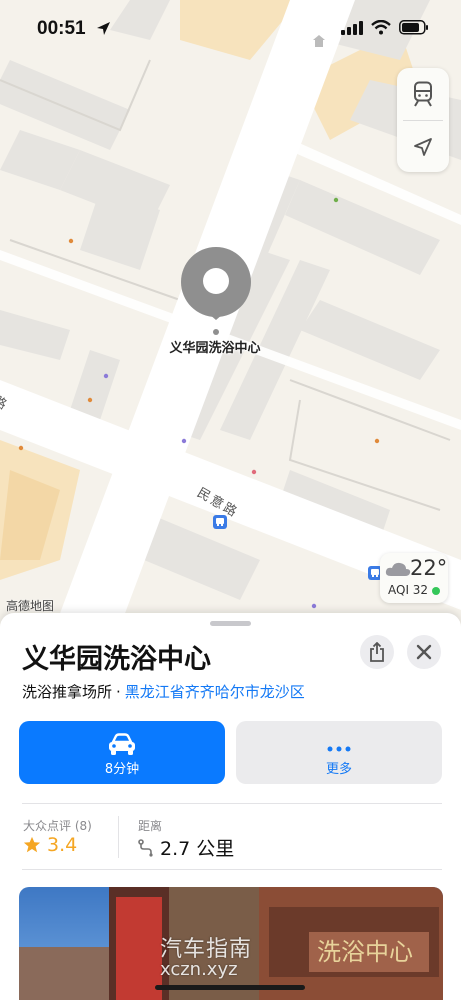 This screenshot has width=461, height=1000. I want to click on location-arrow-icon, so click(103, 28).